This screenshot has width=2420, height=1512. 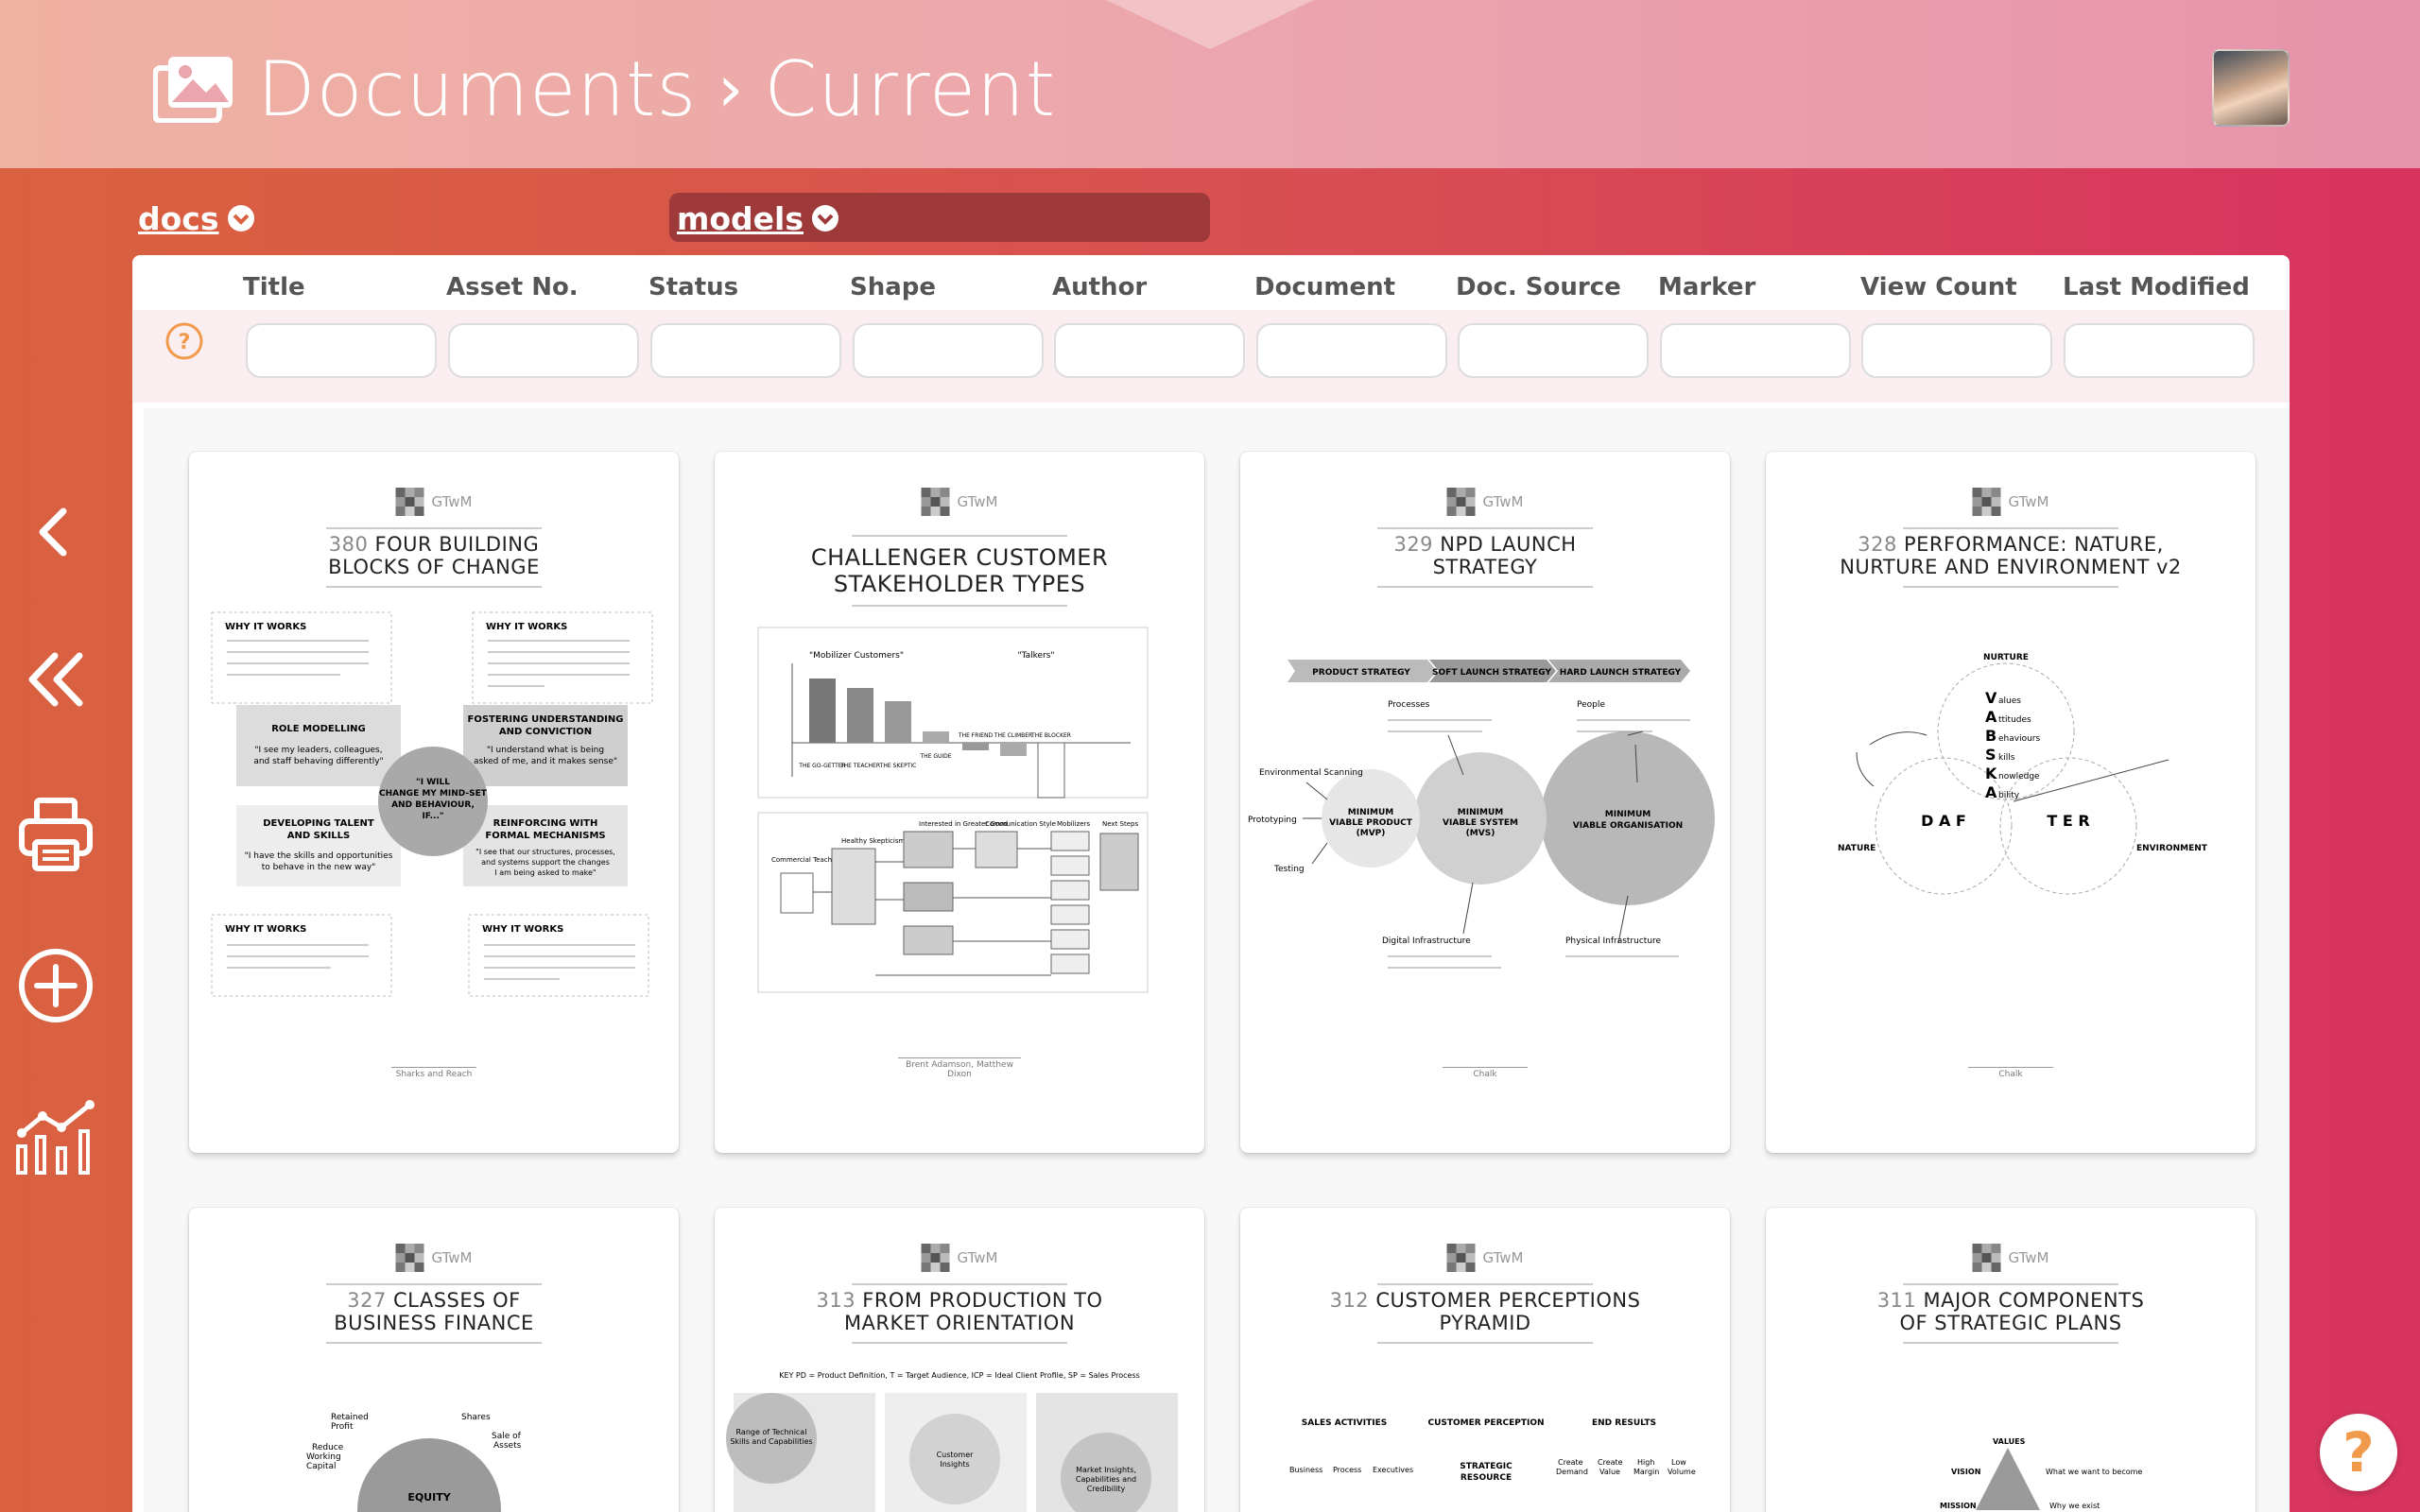 I want to click on asset-no-filter-input, so click(x=543, y=350).